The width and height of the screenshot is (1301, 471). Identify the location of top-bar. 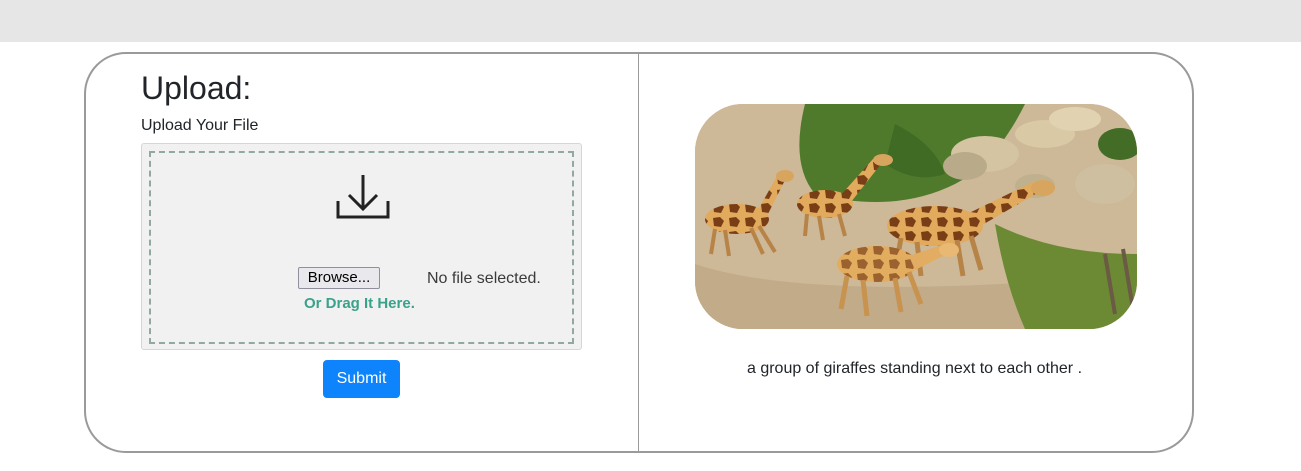
(650, 21).